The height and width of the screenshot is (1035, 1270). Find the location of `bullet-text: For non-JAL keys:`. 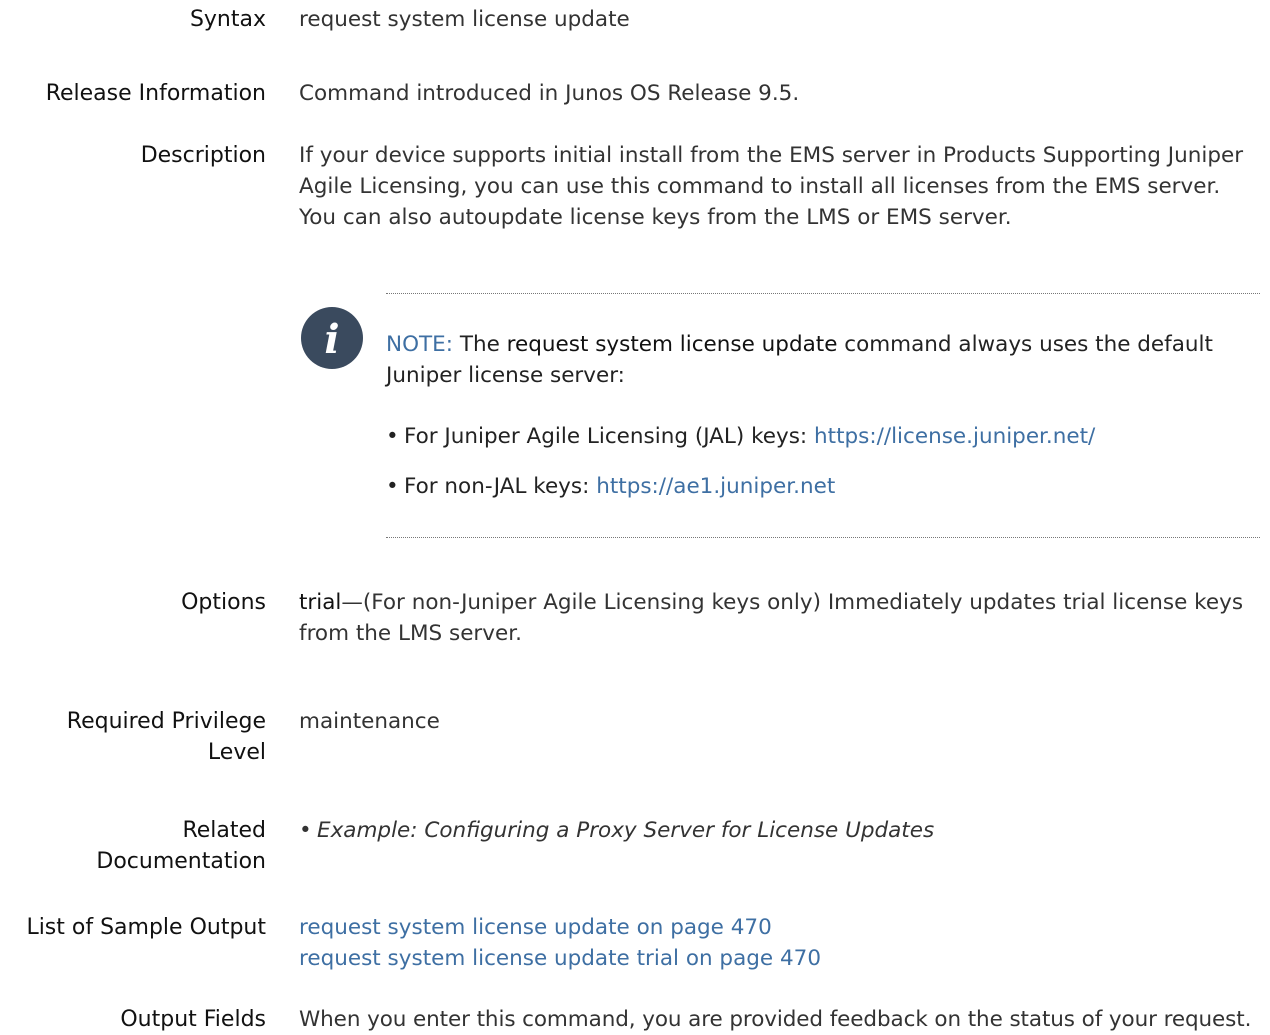

bullet-text: For non-JAL keys: is located at coordinates (497, 486).